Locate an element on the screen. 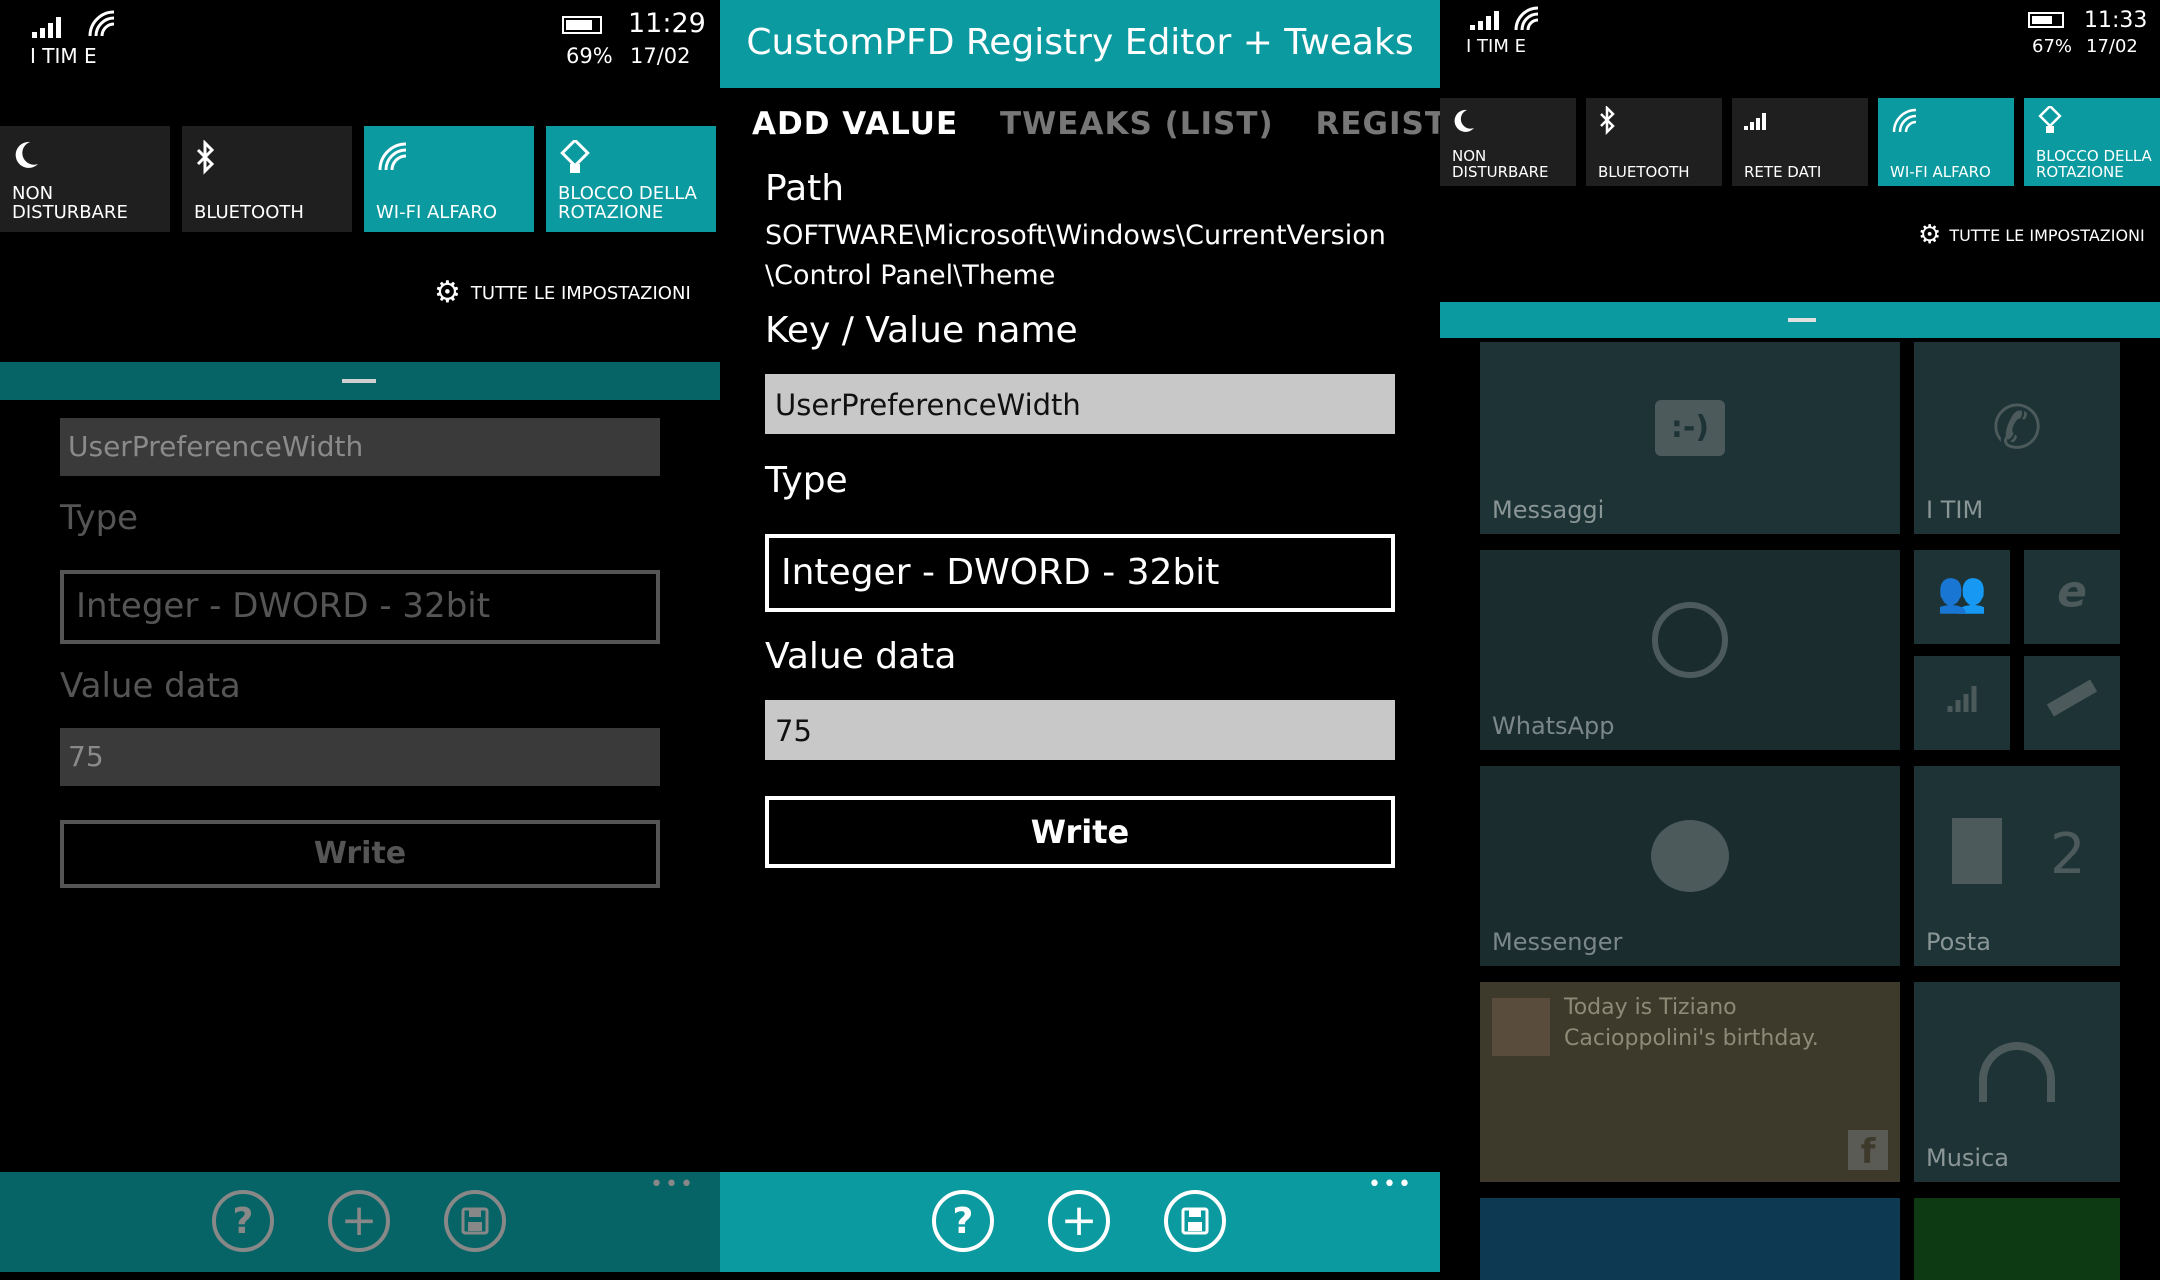 The width and height of the screenshot is (2160, 1280). all-settings-label: TUTTE LE IMPOSTAZIONI is located at coordinates (580, 293).